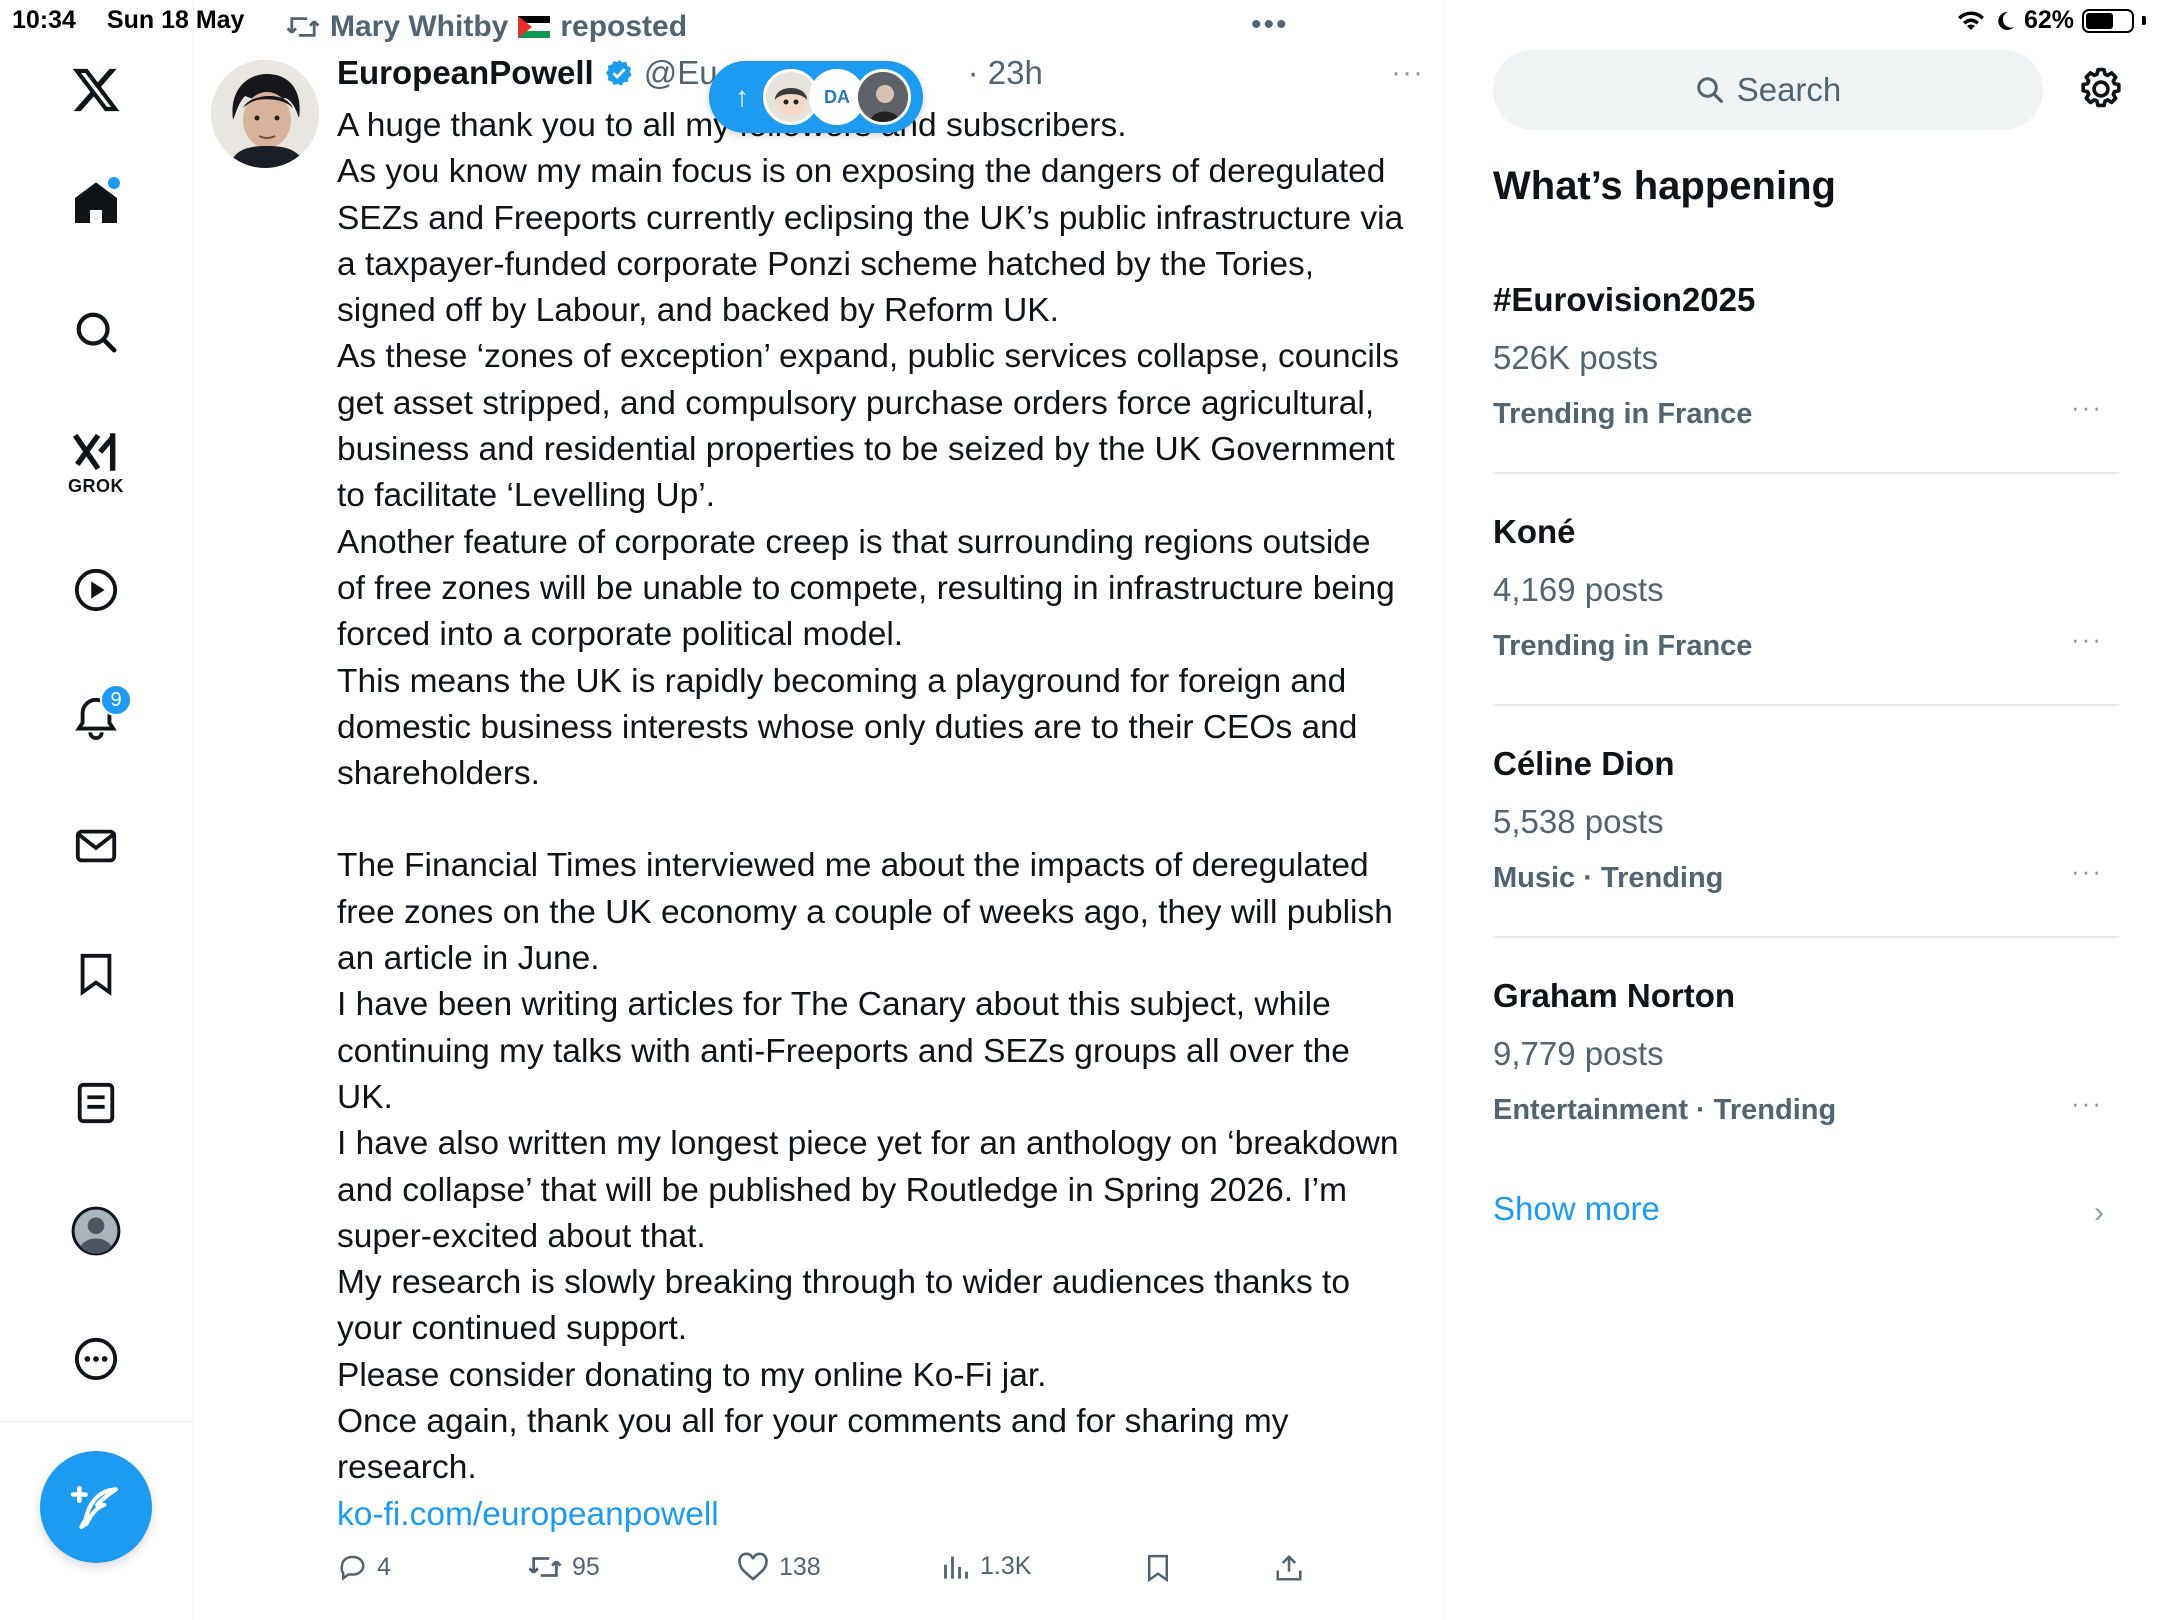 The image size is (2160, 1620). I want to click on status-bar-right: 62%, so click(2051, 20).